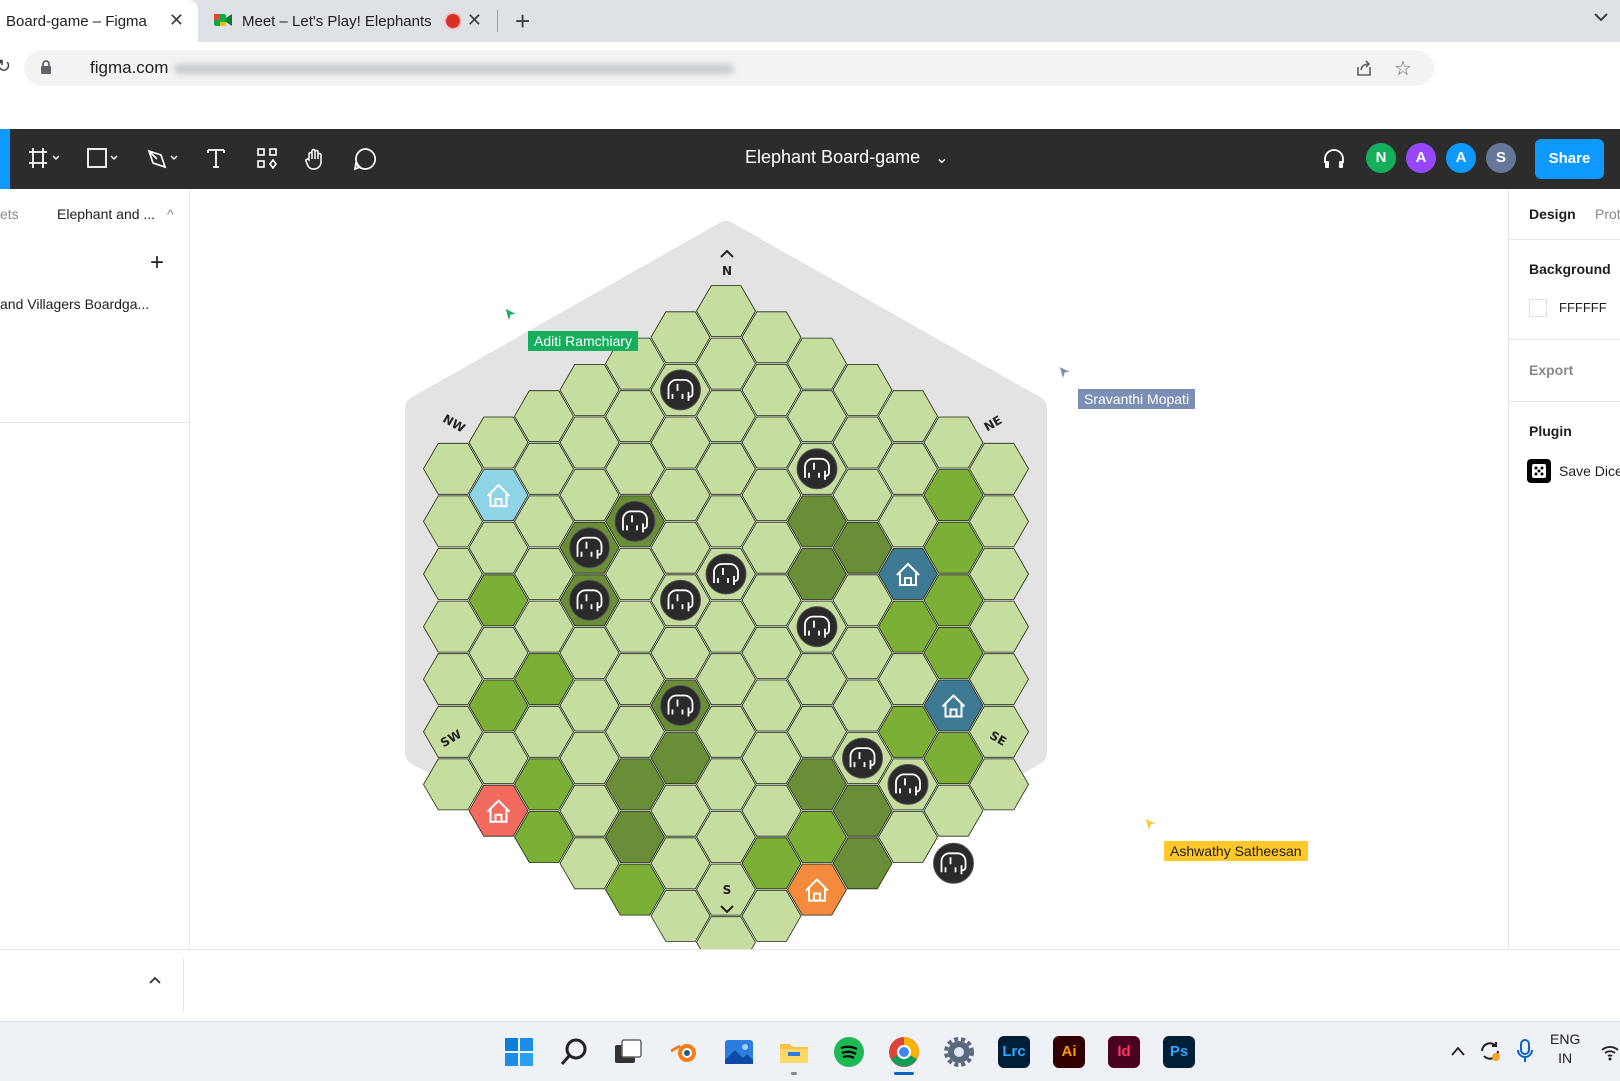  I want to click on add-page-button: +, so click(157, 263).